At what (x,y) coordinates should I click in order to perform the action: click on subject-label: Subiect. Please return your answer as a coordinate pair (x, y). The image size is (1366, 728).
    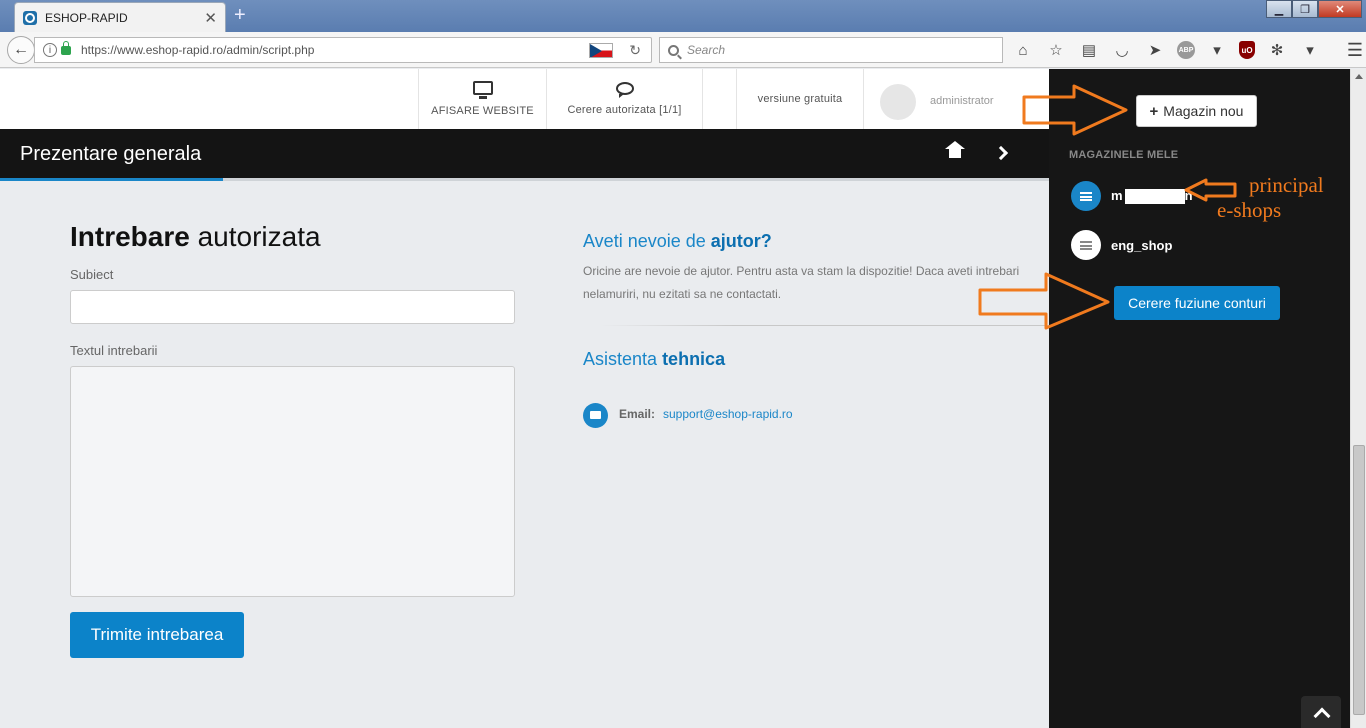
    Looking at the image, I should click on (92, 274).